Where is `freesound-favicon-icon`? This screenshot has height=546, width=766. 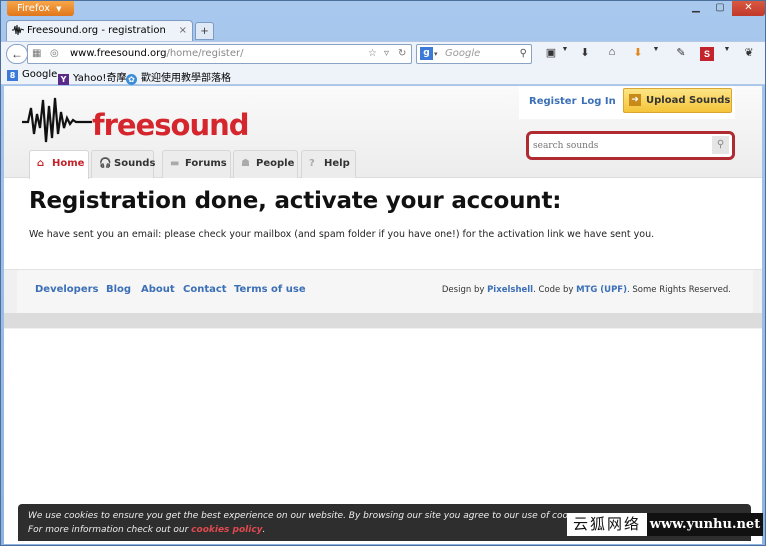 freesound-favicon-icon is located at coordinates (18, 30).